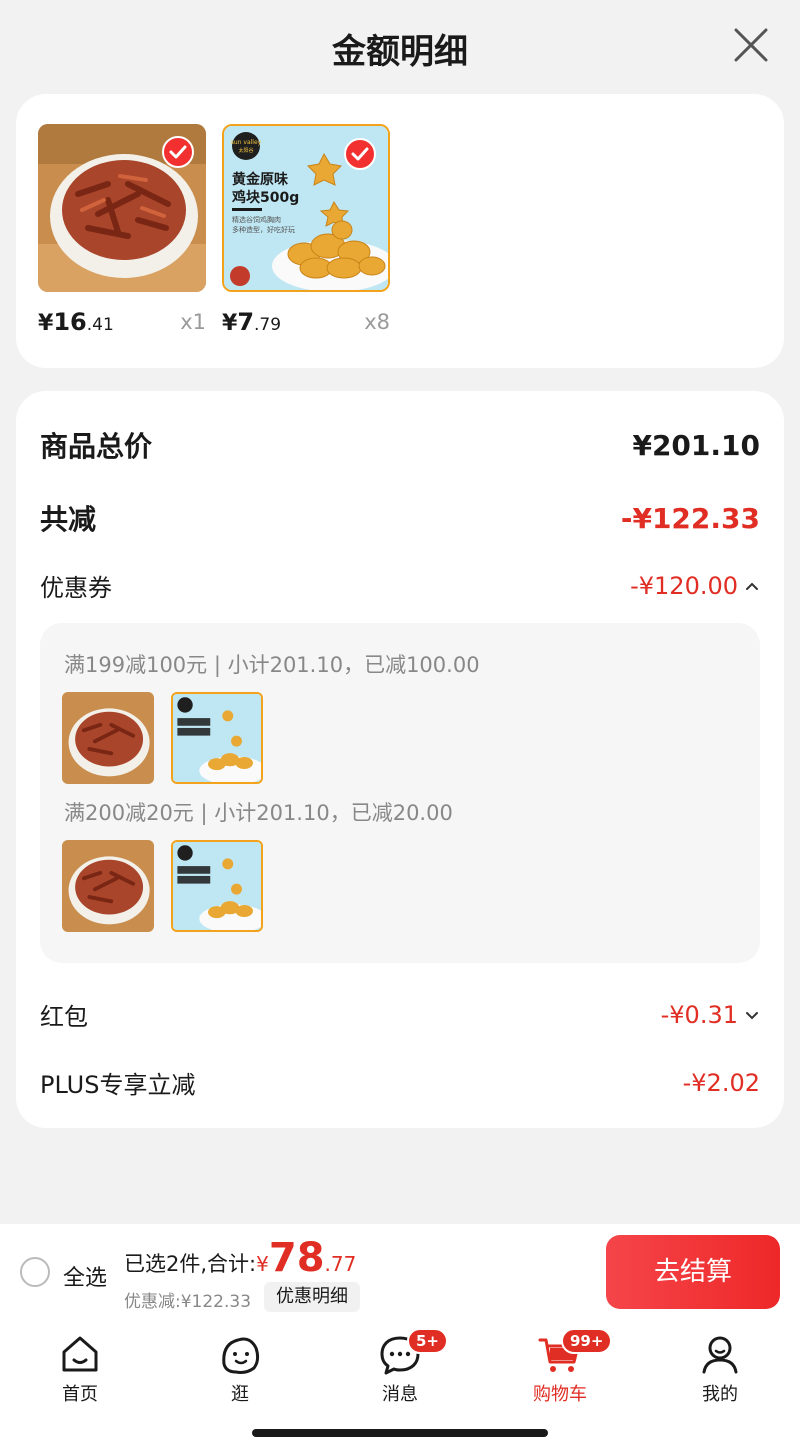 This screenshot has height=1449, width=800. Describe the element at coordinates (85, 1276) in the screenshot. I see `select-all-label: 全选` at that location.